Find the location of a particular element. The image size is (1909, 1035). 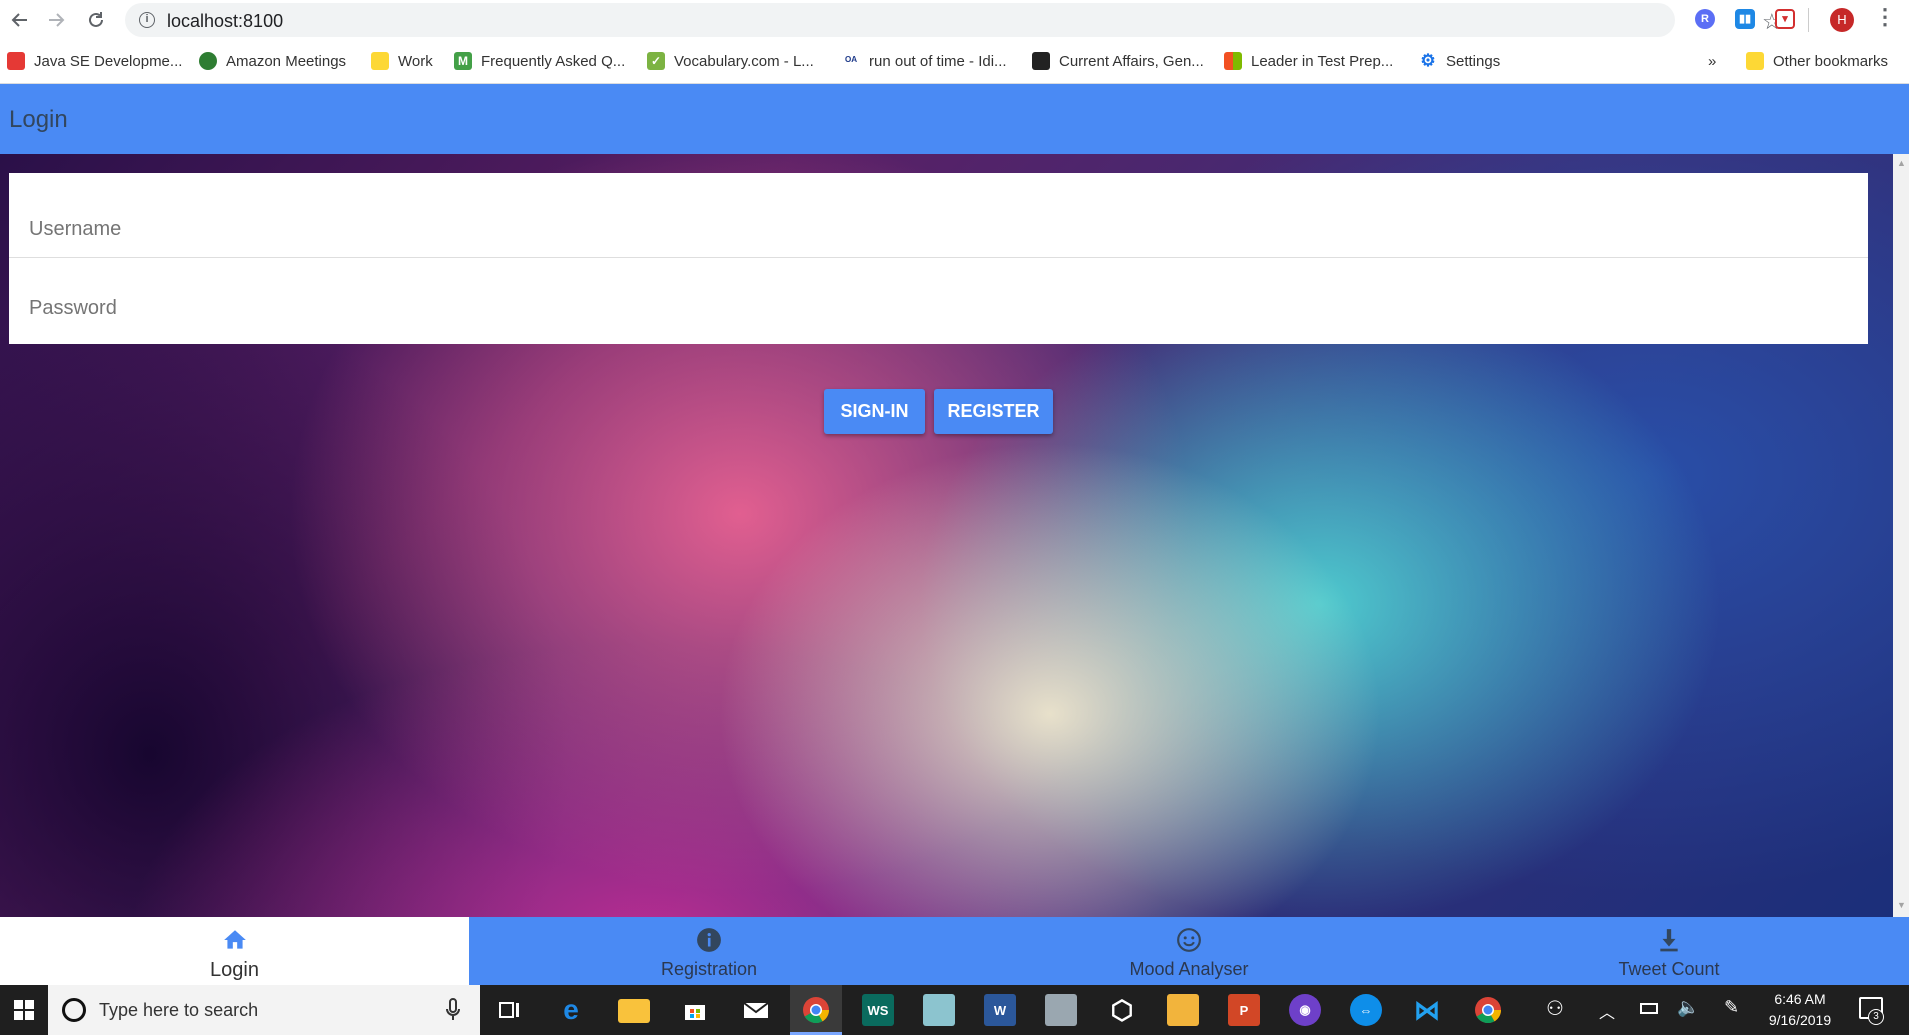

chime-icon is located at coordinates (208, 61).